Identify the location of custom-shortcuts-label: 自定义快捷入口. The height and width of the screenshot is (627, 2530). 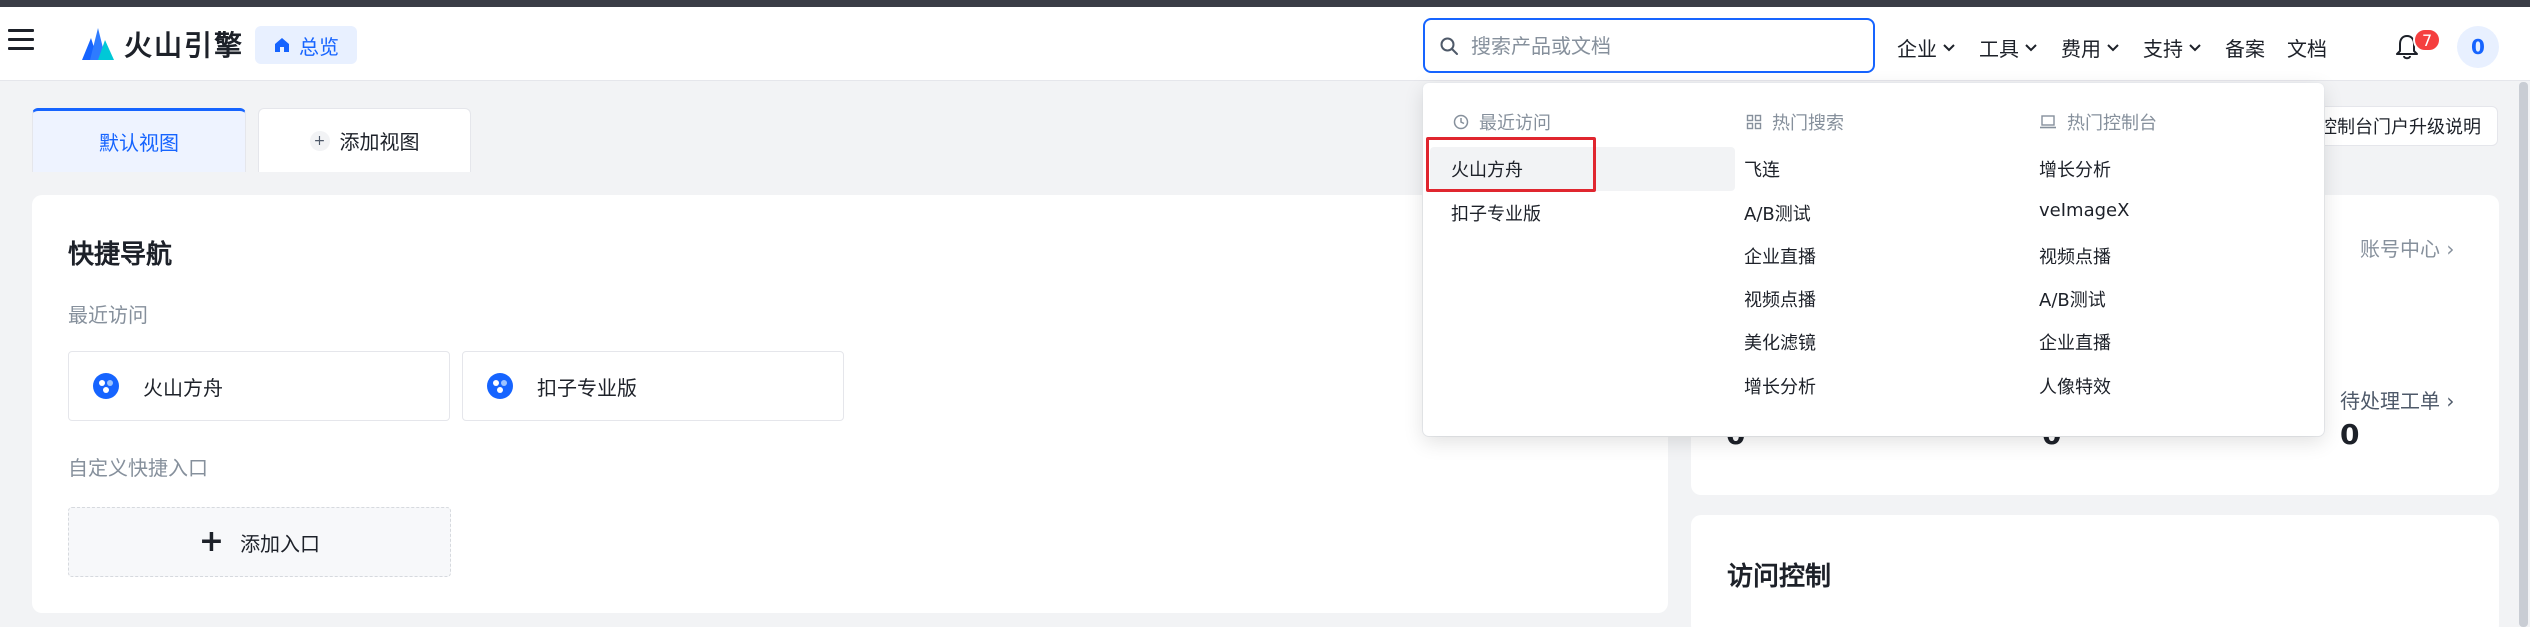
(138, 468).